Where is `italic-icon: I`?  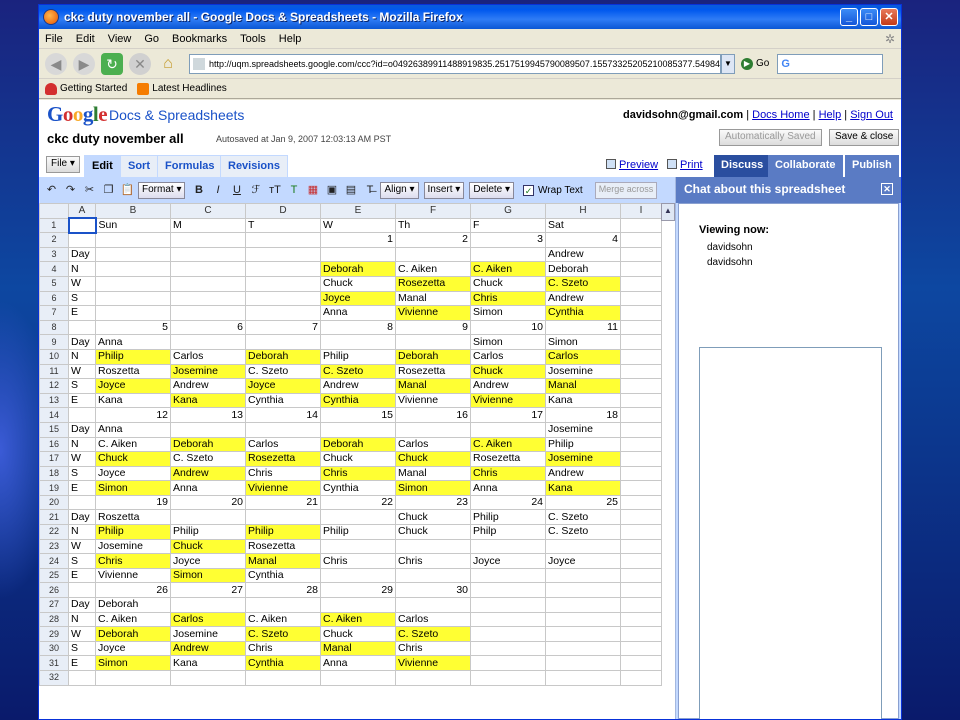 italic-icon: I is located at coordinates (217, 190).